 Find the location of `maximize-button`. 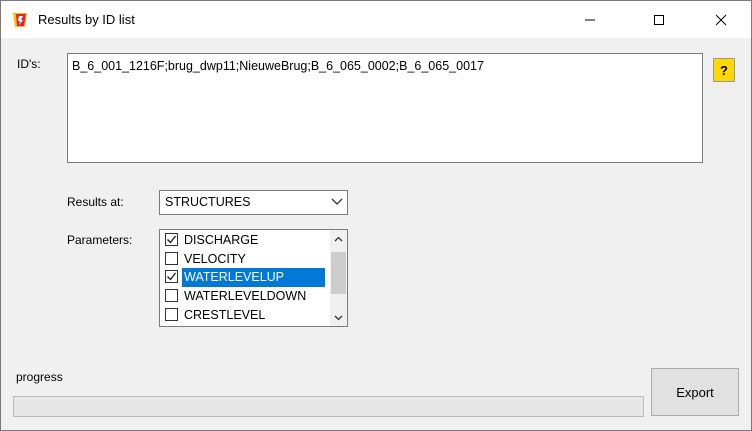

maximize-button is located at coordinates (659, 19).